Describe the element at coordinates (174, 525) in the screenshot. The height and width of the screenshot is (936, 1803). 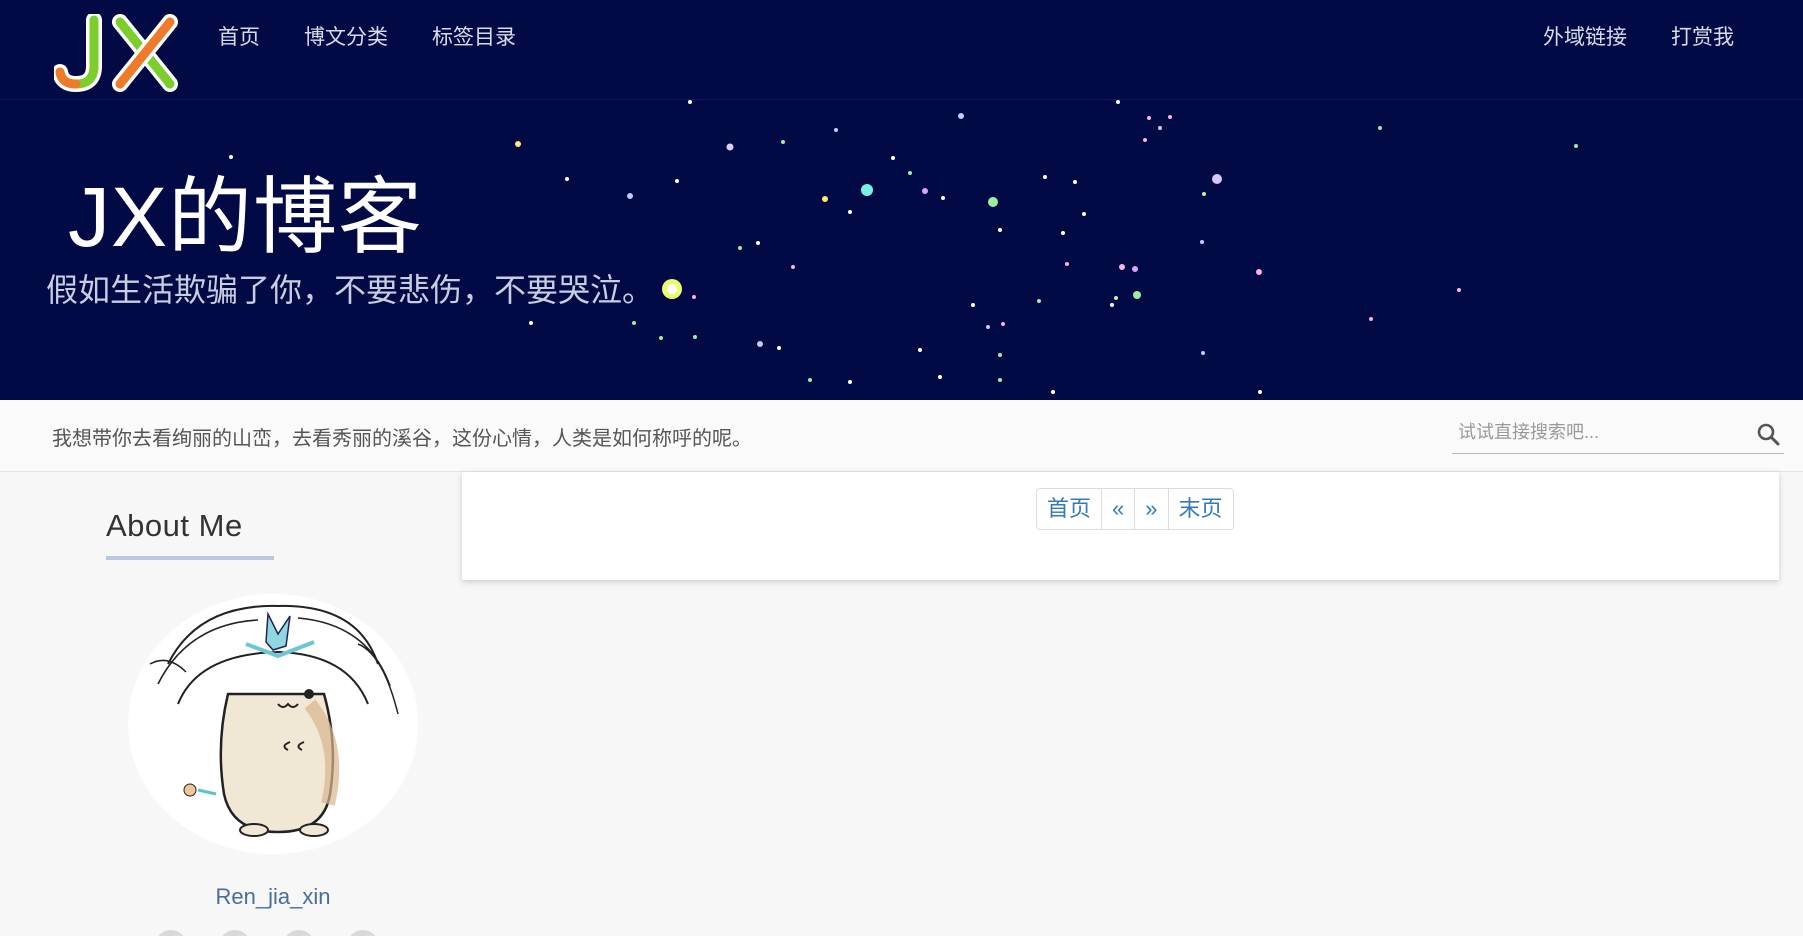
I see `about-me-heading: About Me` at that location.